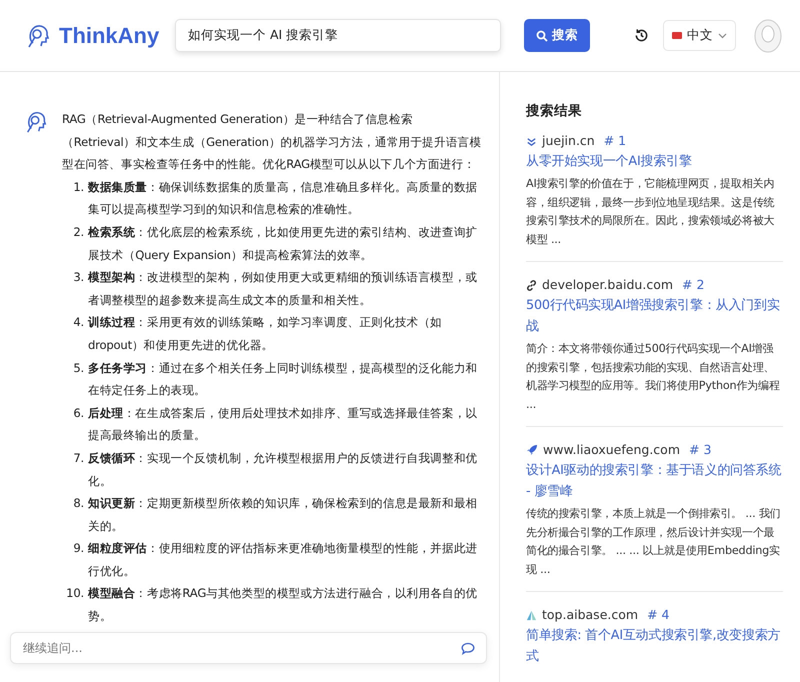 Image resolution: width=800 pixels, height=682 pixels. What do you see at coordinates (654, 316) in the screenshot?
I see `result-title-link: 500行代码实现AI增强搜索引擎：从入门到实战` at bounding box center [654, 316].